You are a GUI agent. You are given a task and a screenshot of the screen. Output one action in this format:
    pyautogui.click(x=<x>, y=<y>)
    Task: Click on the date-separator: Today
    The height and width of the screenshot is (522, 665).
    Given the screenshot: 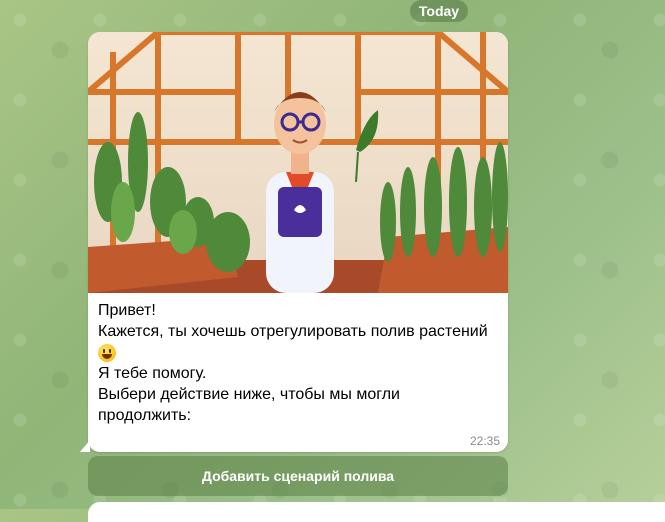 What is the action you would take?
    pyautogui.click(x=439, y=11)
    